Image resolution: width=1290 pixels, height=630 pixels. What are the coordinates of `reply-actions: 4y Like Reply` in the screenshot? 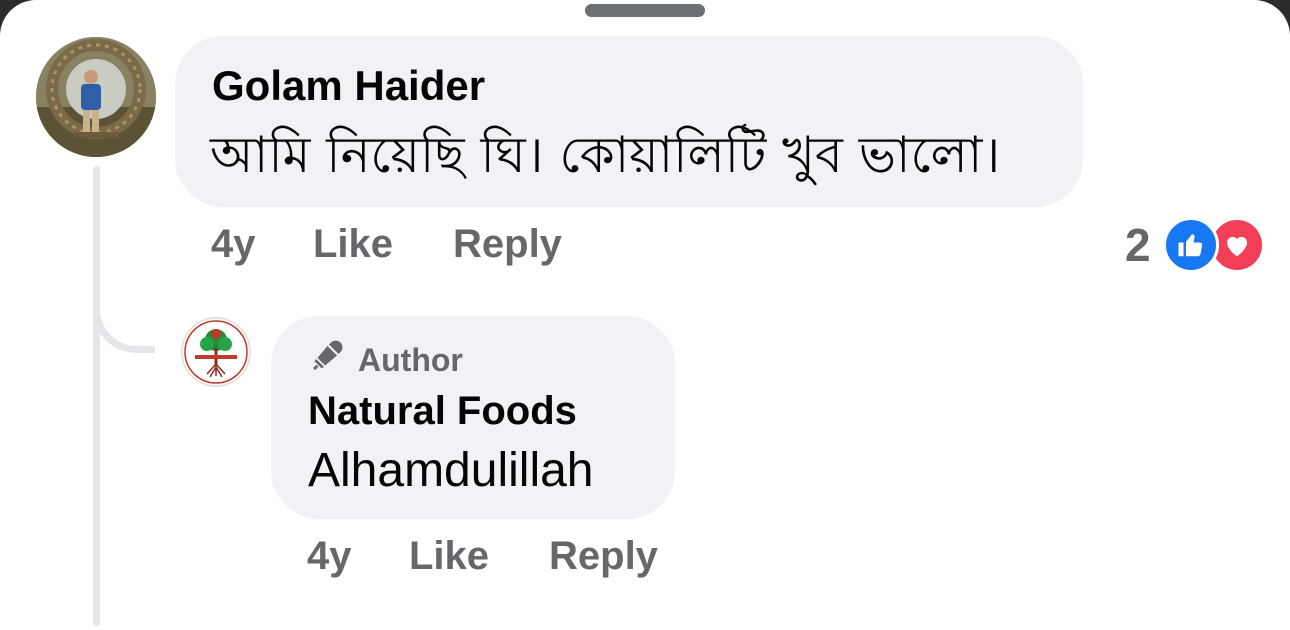 It's located at (482, 556).